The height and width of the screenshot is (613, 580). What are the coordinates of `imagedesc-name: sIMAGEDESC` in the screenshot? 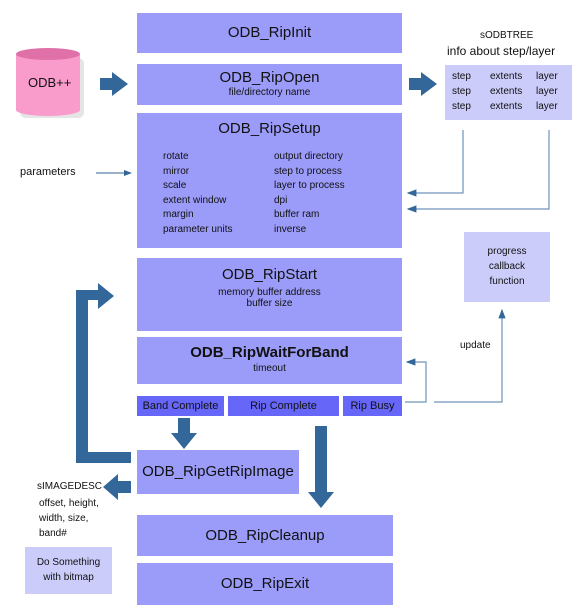 It's located at (70, 486).